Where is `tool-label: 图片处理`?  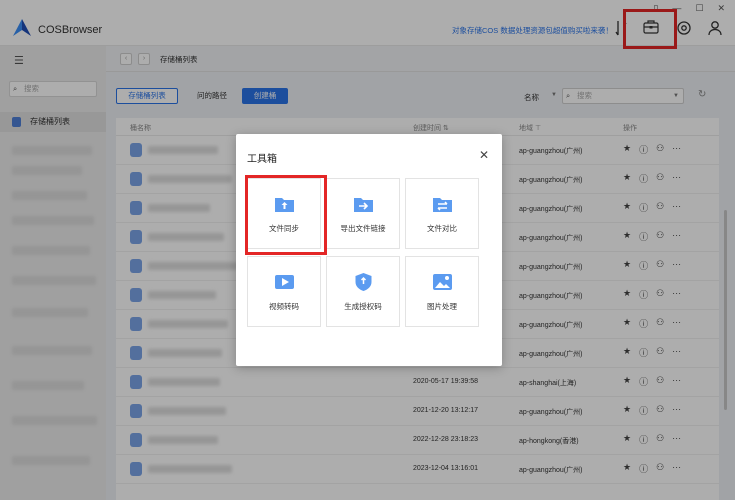 tool-label: 图片处理 is located at coordinates (442, 306).